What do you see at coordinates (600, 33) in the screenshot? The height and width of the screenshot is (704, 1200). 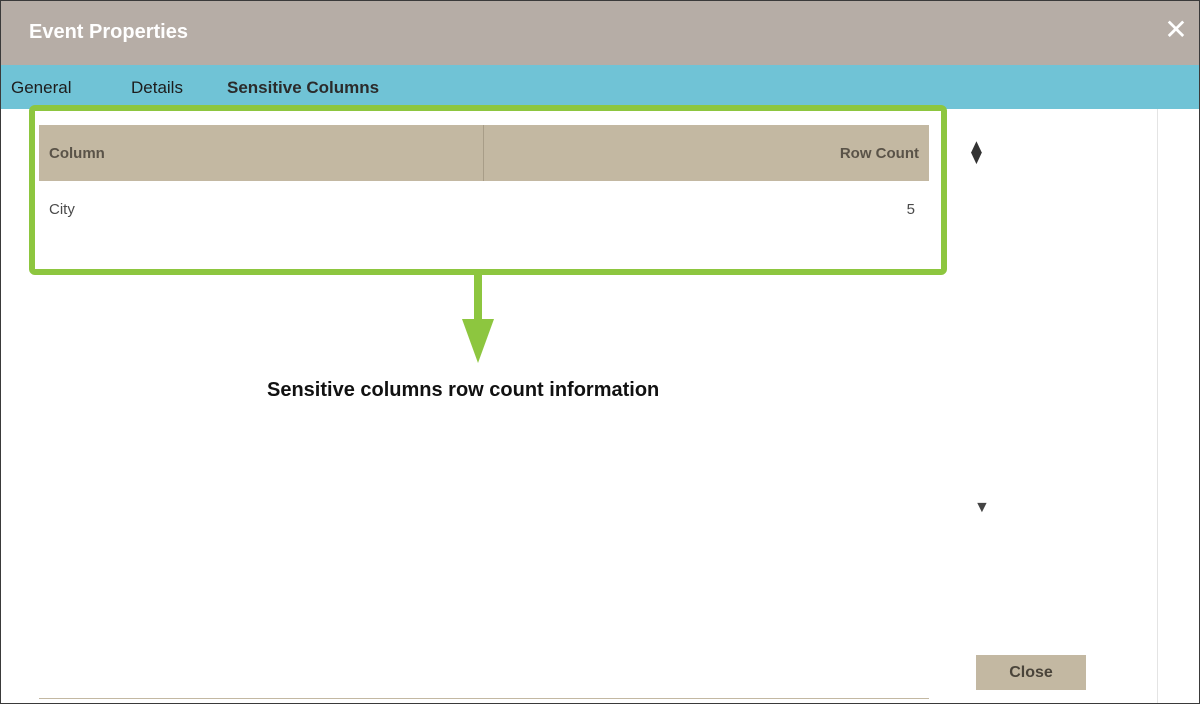 I see `dialog-titlebar: Event Properties ✕` at bounding box center [600, 33].